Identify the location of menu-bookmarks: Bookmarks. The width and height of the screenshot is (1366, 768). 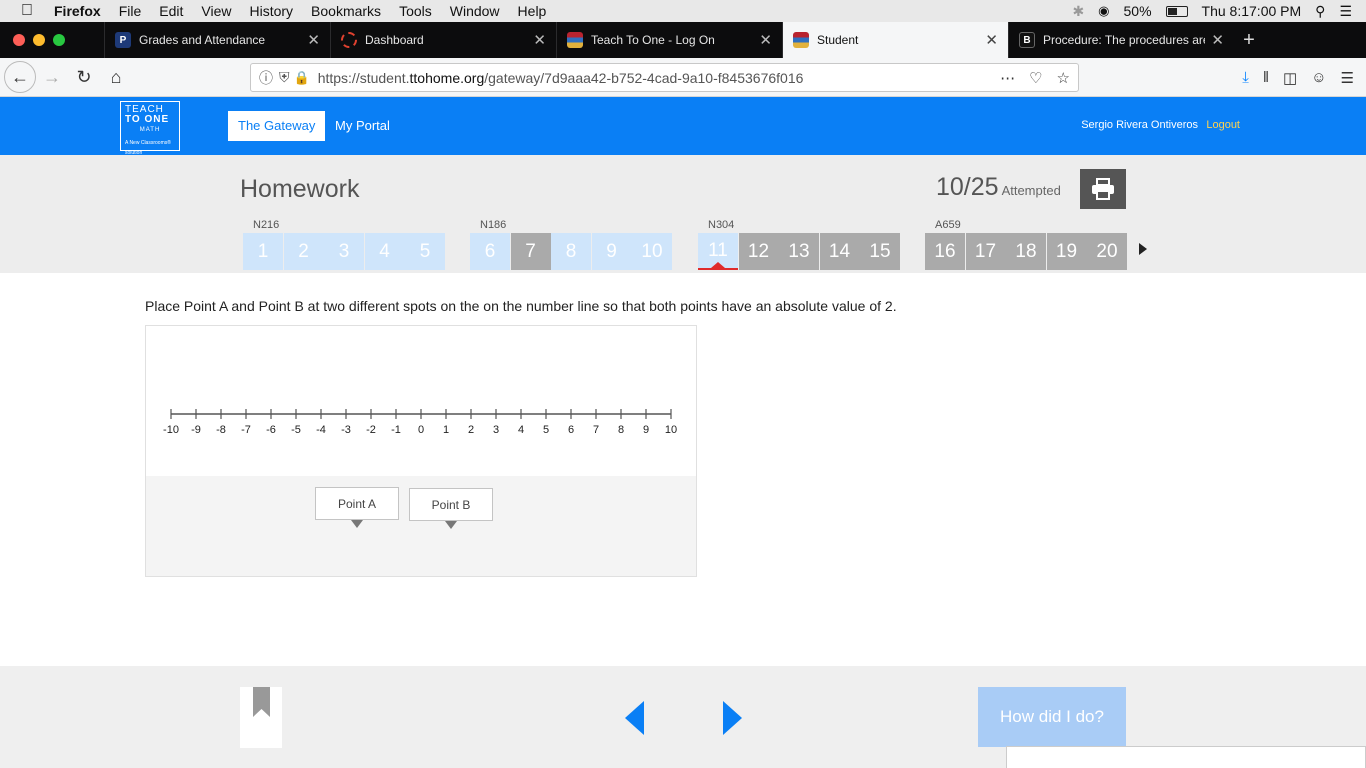
(346, 11).